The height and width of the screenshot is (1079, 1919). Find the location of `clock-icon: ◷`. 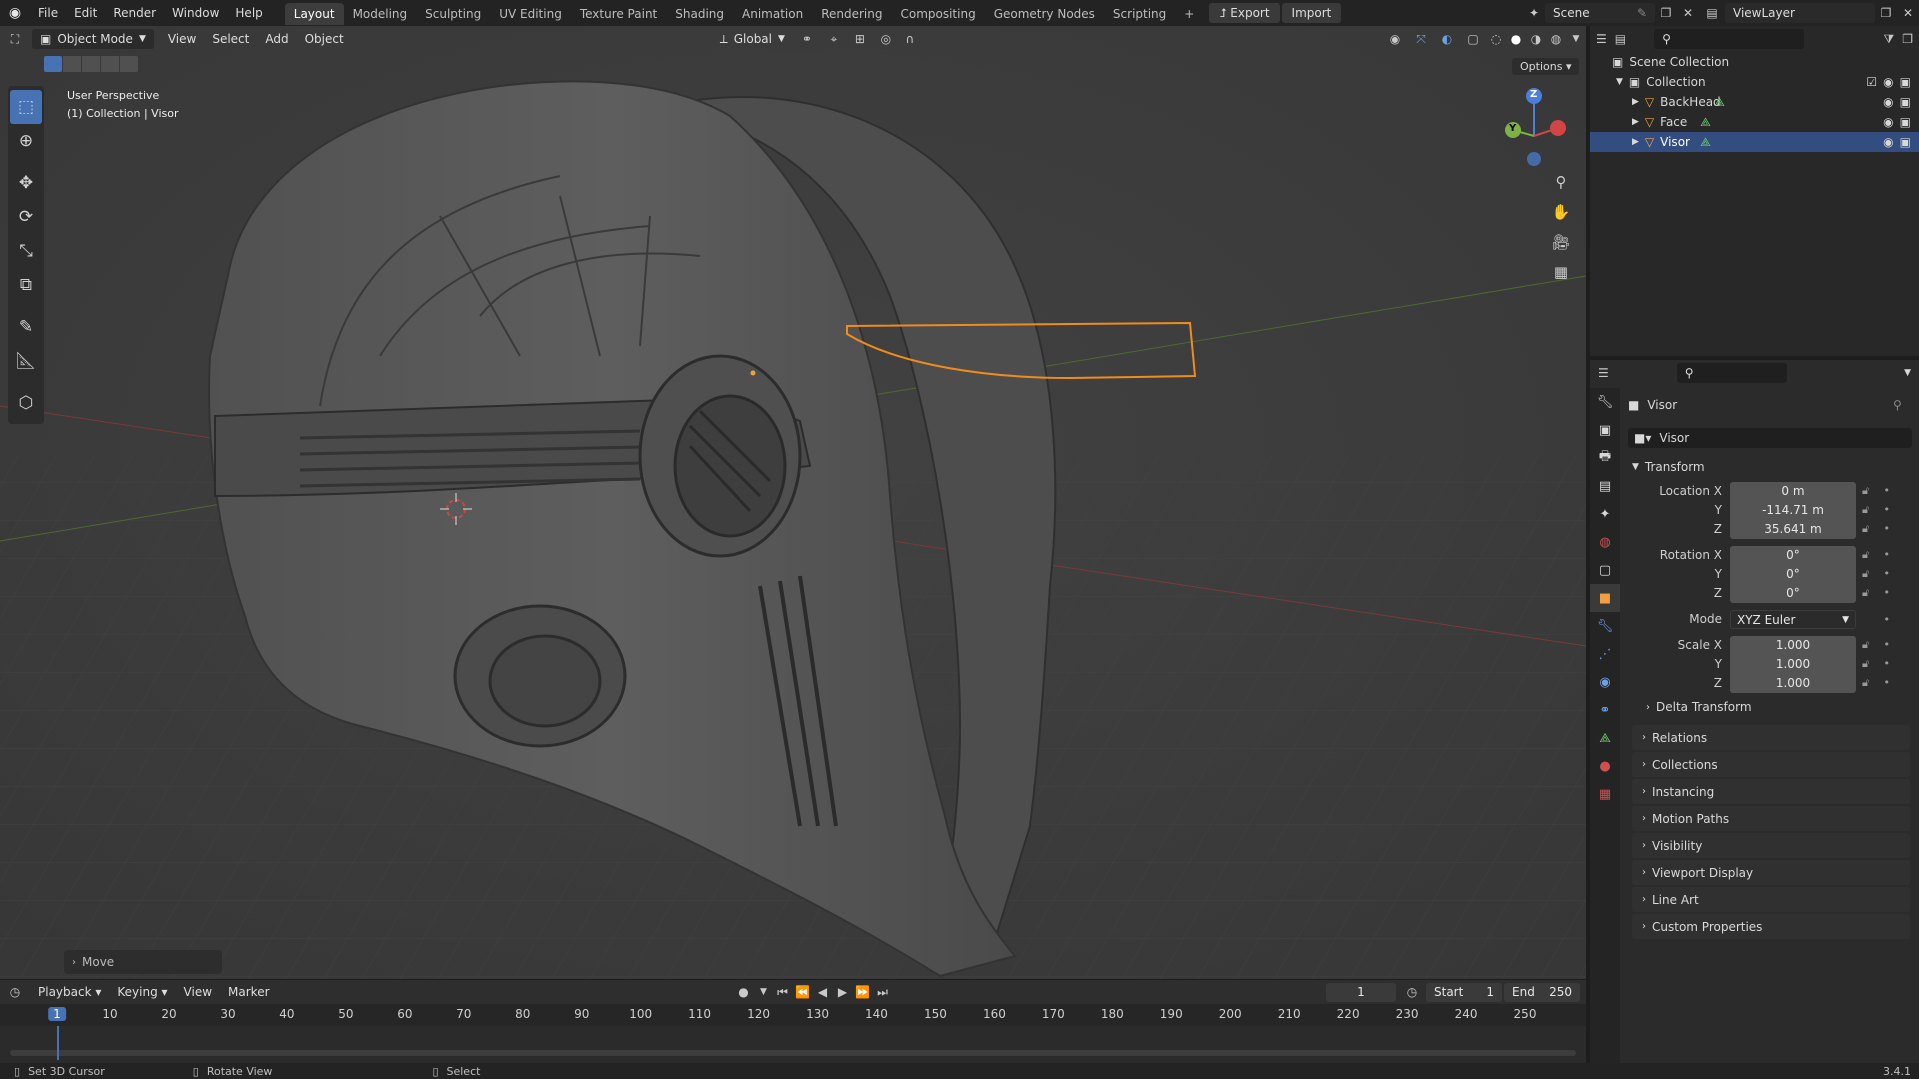

clock-icon: ◷ is located at coordinates (1412, 992).